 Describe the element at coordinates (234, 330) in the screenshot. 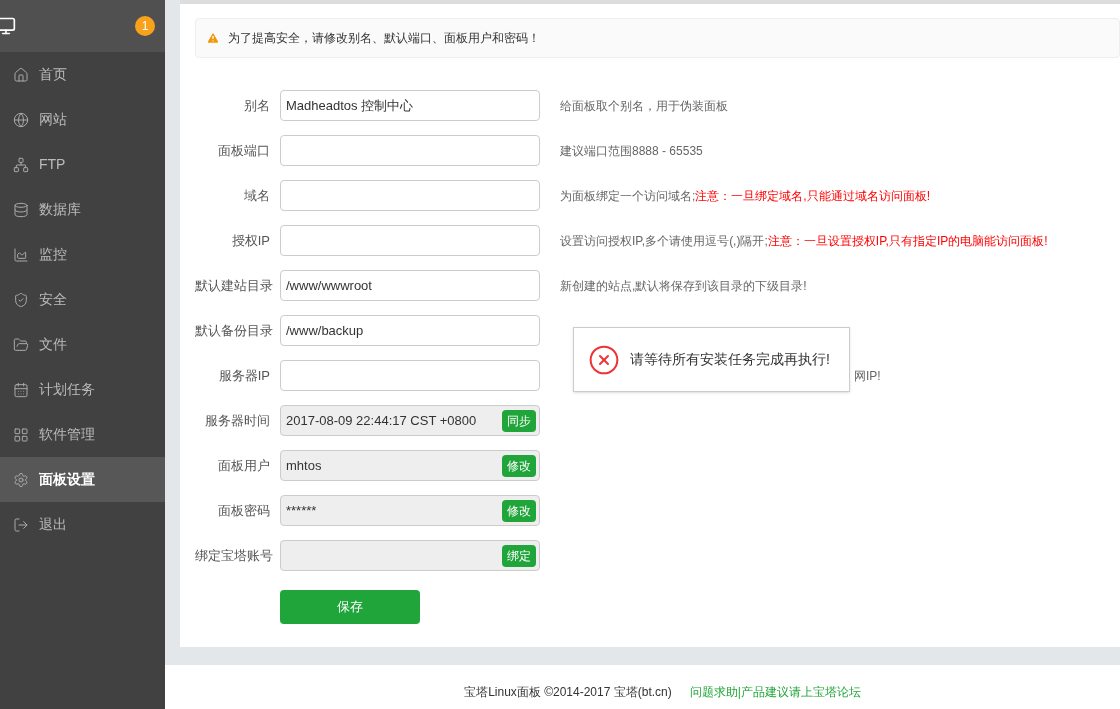

I see `field-label: 默认备份目录` at that location.